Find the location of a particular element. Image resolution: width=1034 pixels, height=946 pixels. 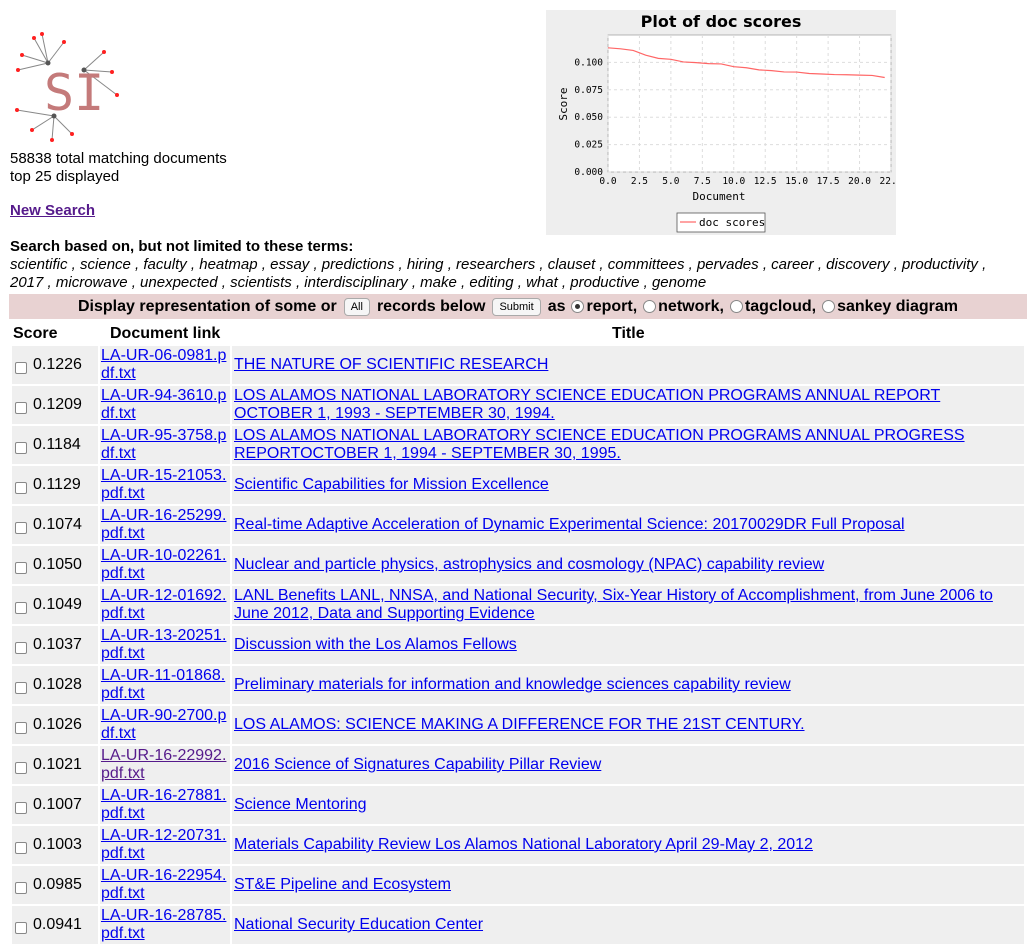

title-link: THE NATURE OF SCIENTIFIC RESEARCH is located at coordinates (624, 365).